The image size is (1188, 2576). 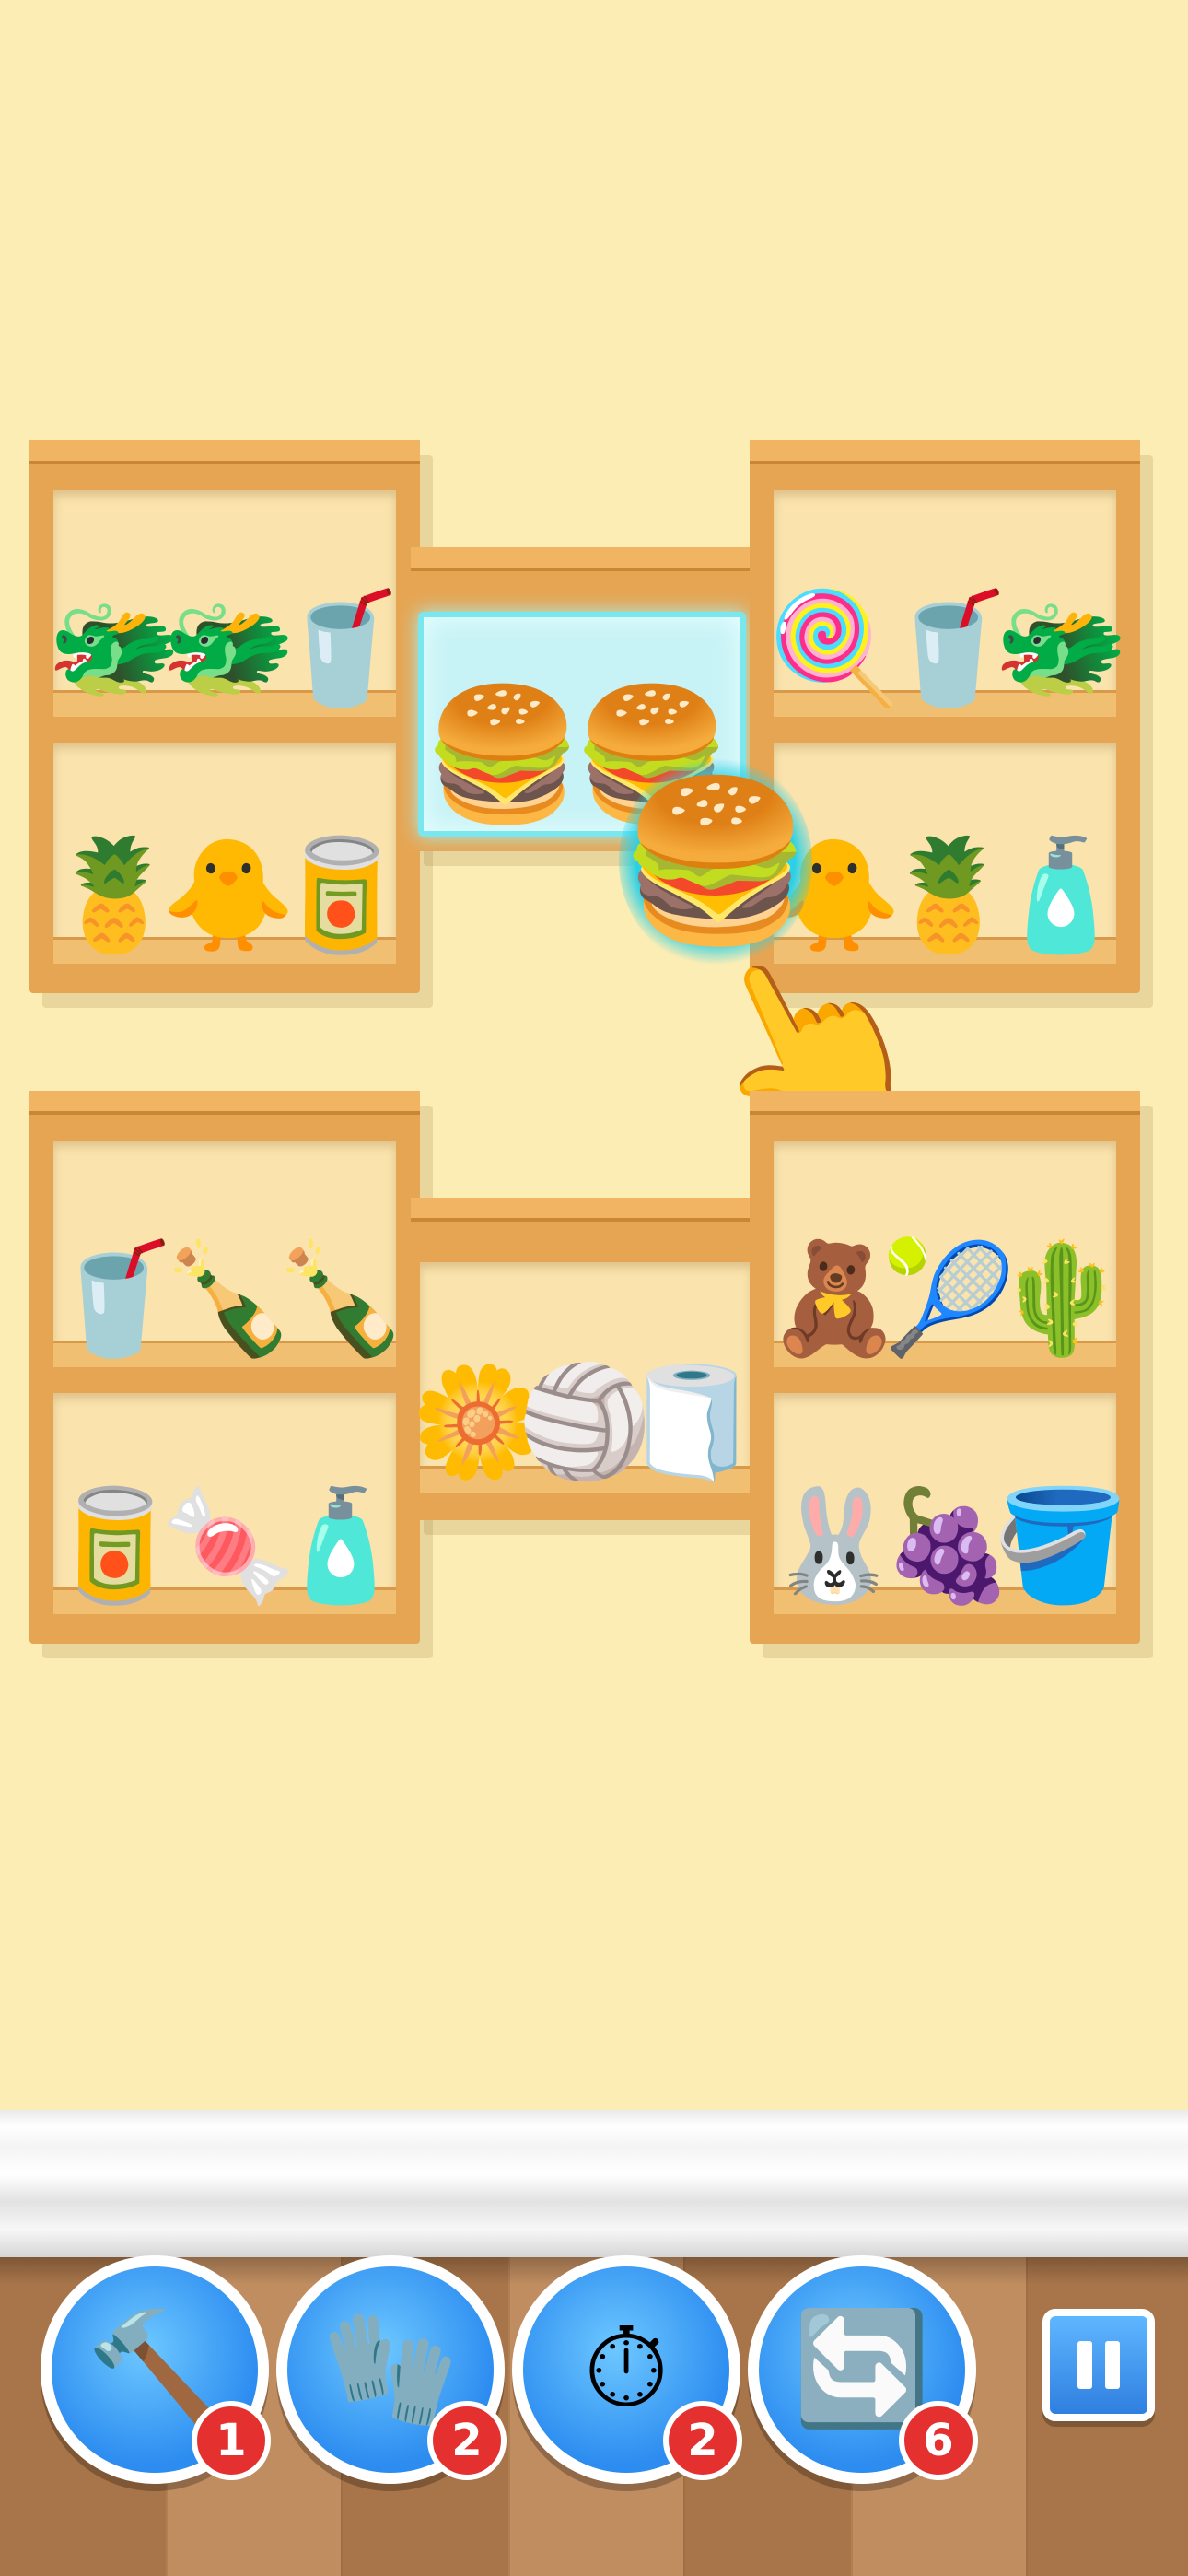 What do you see at coordinates (341, 894) in the screenshot?
I see `yellow-jar-item: 🥫` at bounding box center [341, 894].